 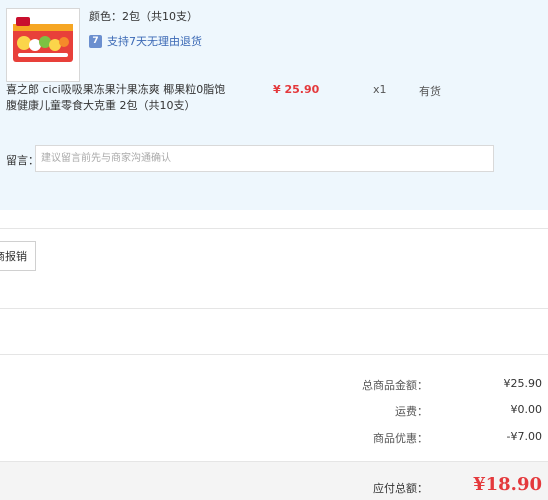 I want to click on item-price: ¥ 25.90, so click(x=296, y=89).